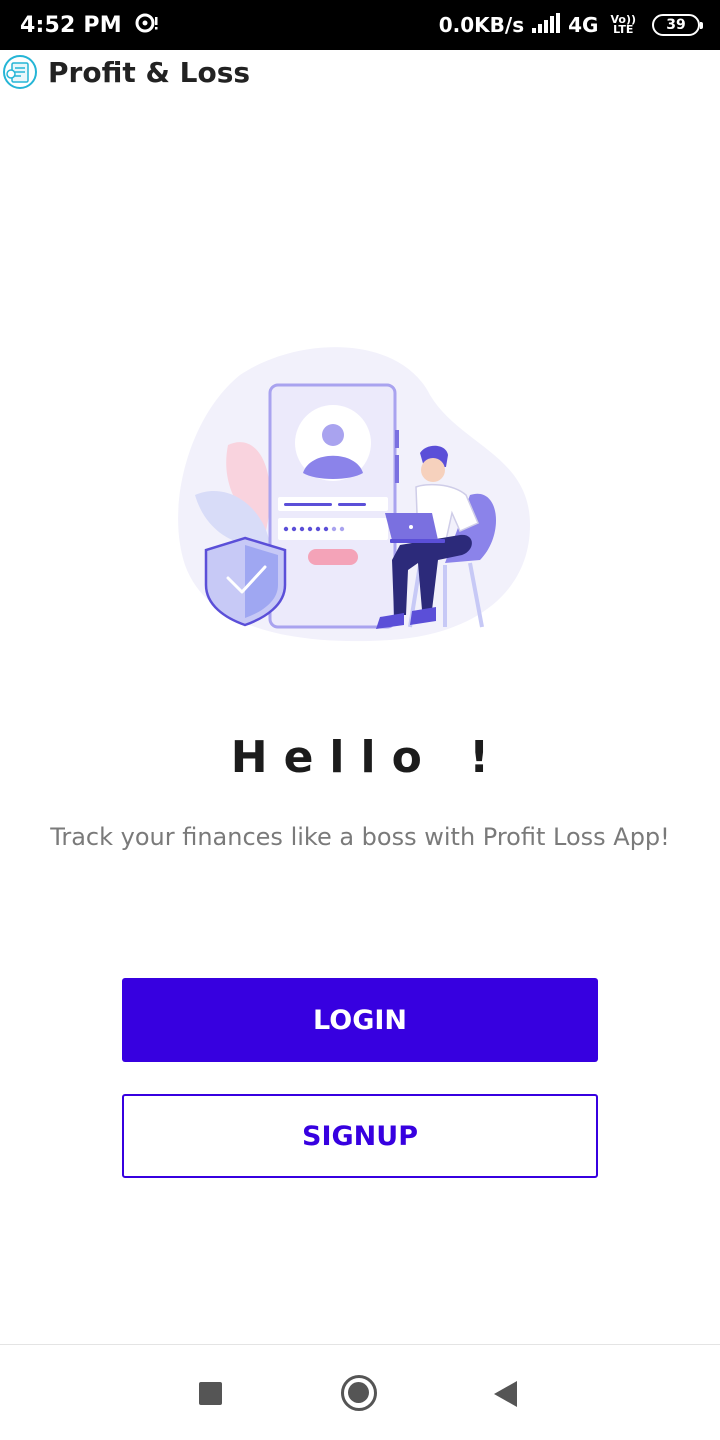 This screenshot has width=720, height=1440. What do you see at coordinates (623, 29) in the screenshot?
I see `volte-bottom: LTE` at bounding box center [623, 29].